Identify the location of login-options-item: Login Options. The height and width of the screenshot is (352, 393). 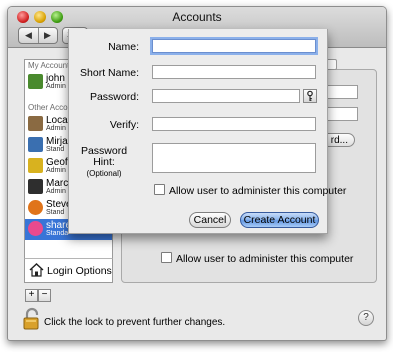
(68, 270).